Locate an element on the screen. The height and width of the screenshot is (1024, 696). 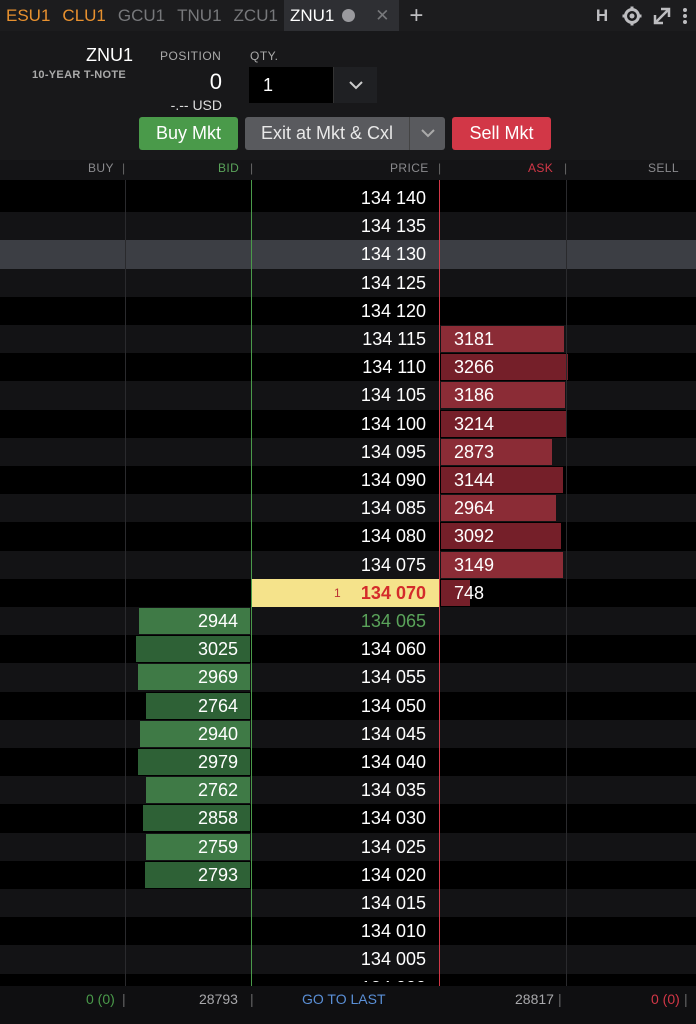
ask-size: 3266 is located at coordinates (474, 367).